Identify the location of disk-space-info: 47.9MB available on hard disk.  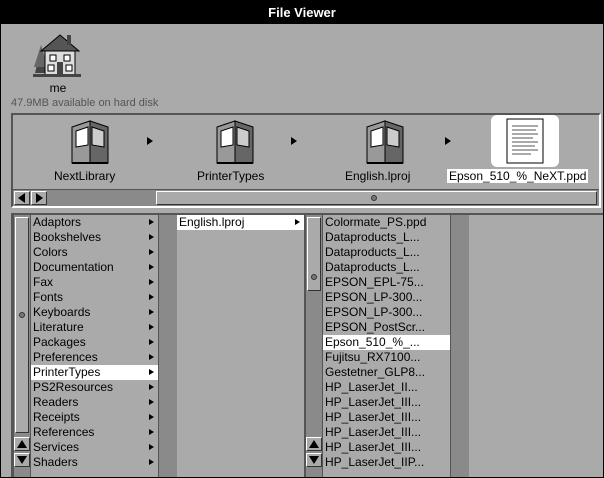
(85, 103).